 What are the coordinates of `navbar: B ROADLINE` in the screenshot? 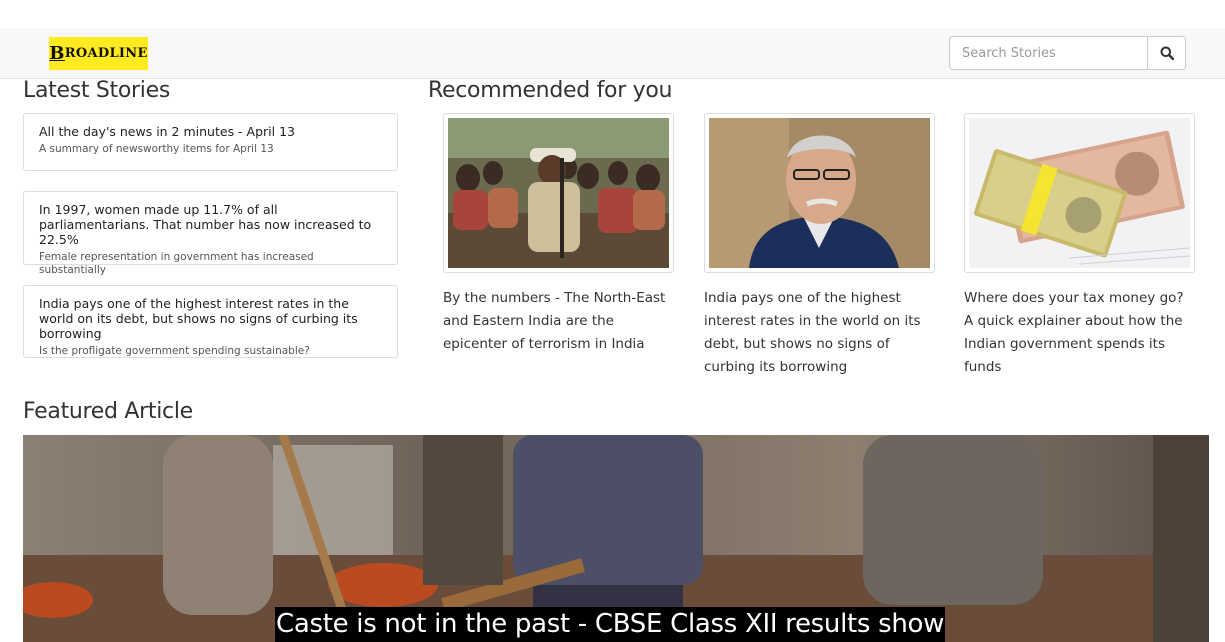 It's located at (612, 53).